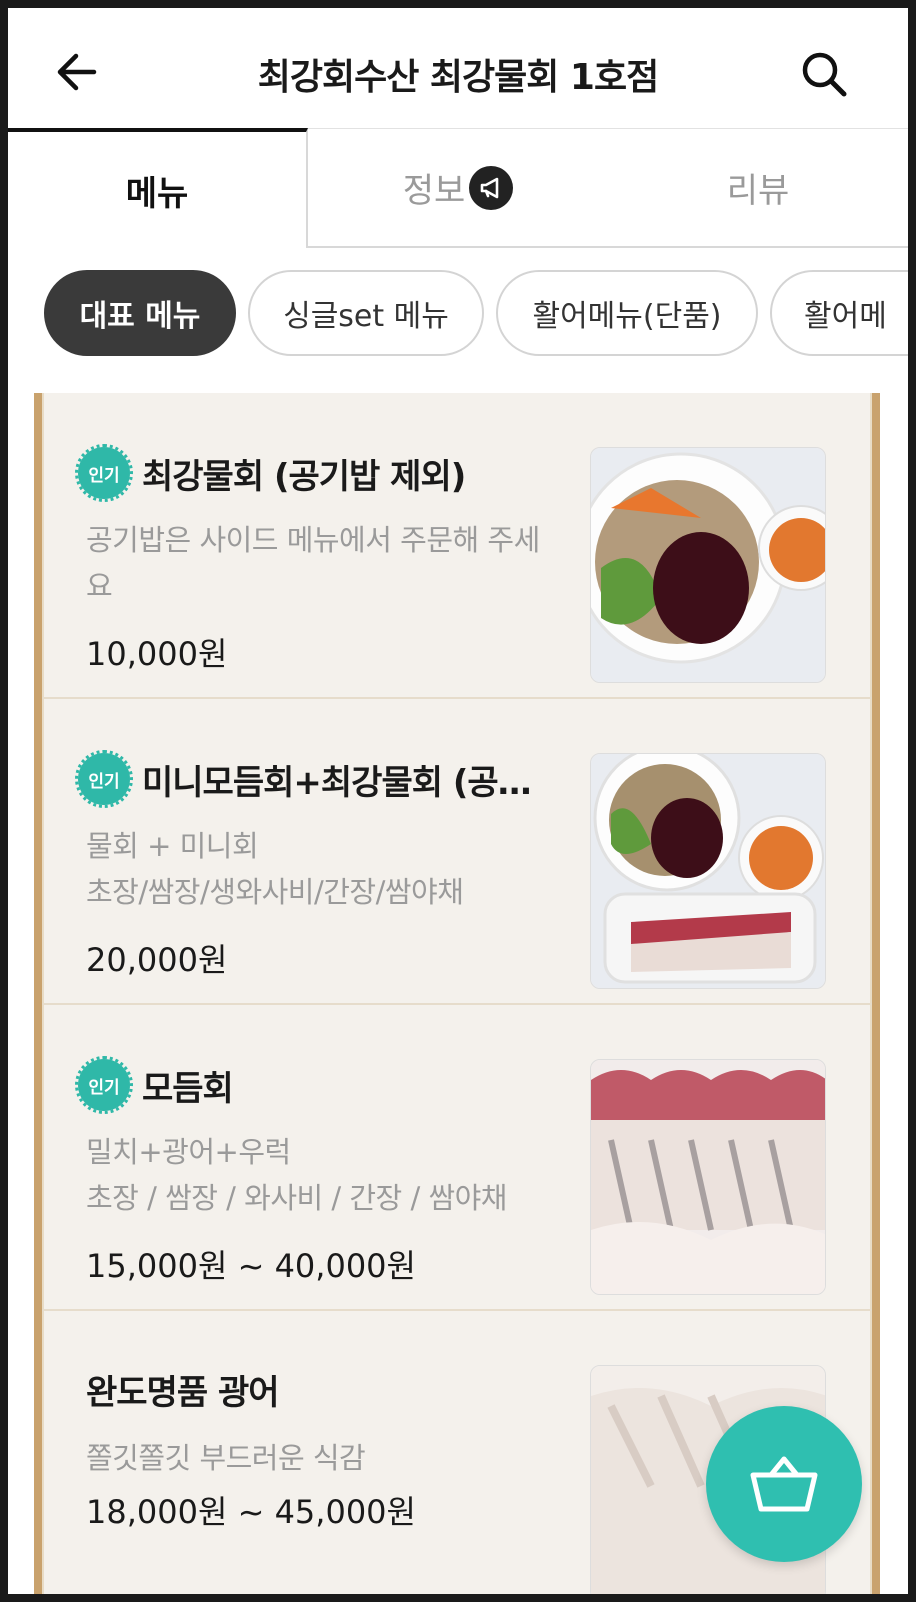  Describe the element at coordinates (458, 77) in the screenshot. I see `page-title: 최강회수산 최강물회 1호점` at that location.